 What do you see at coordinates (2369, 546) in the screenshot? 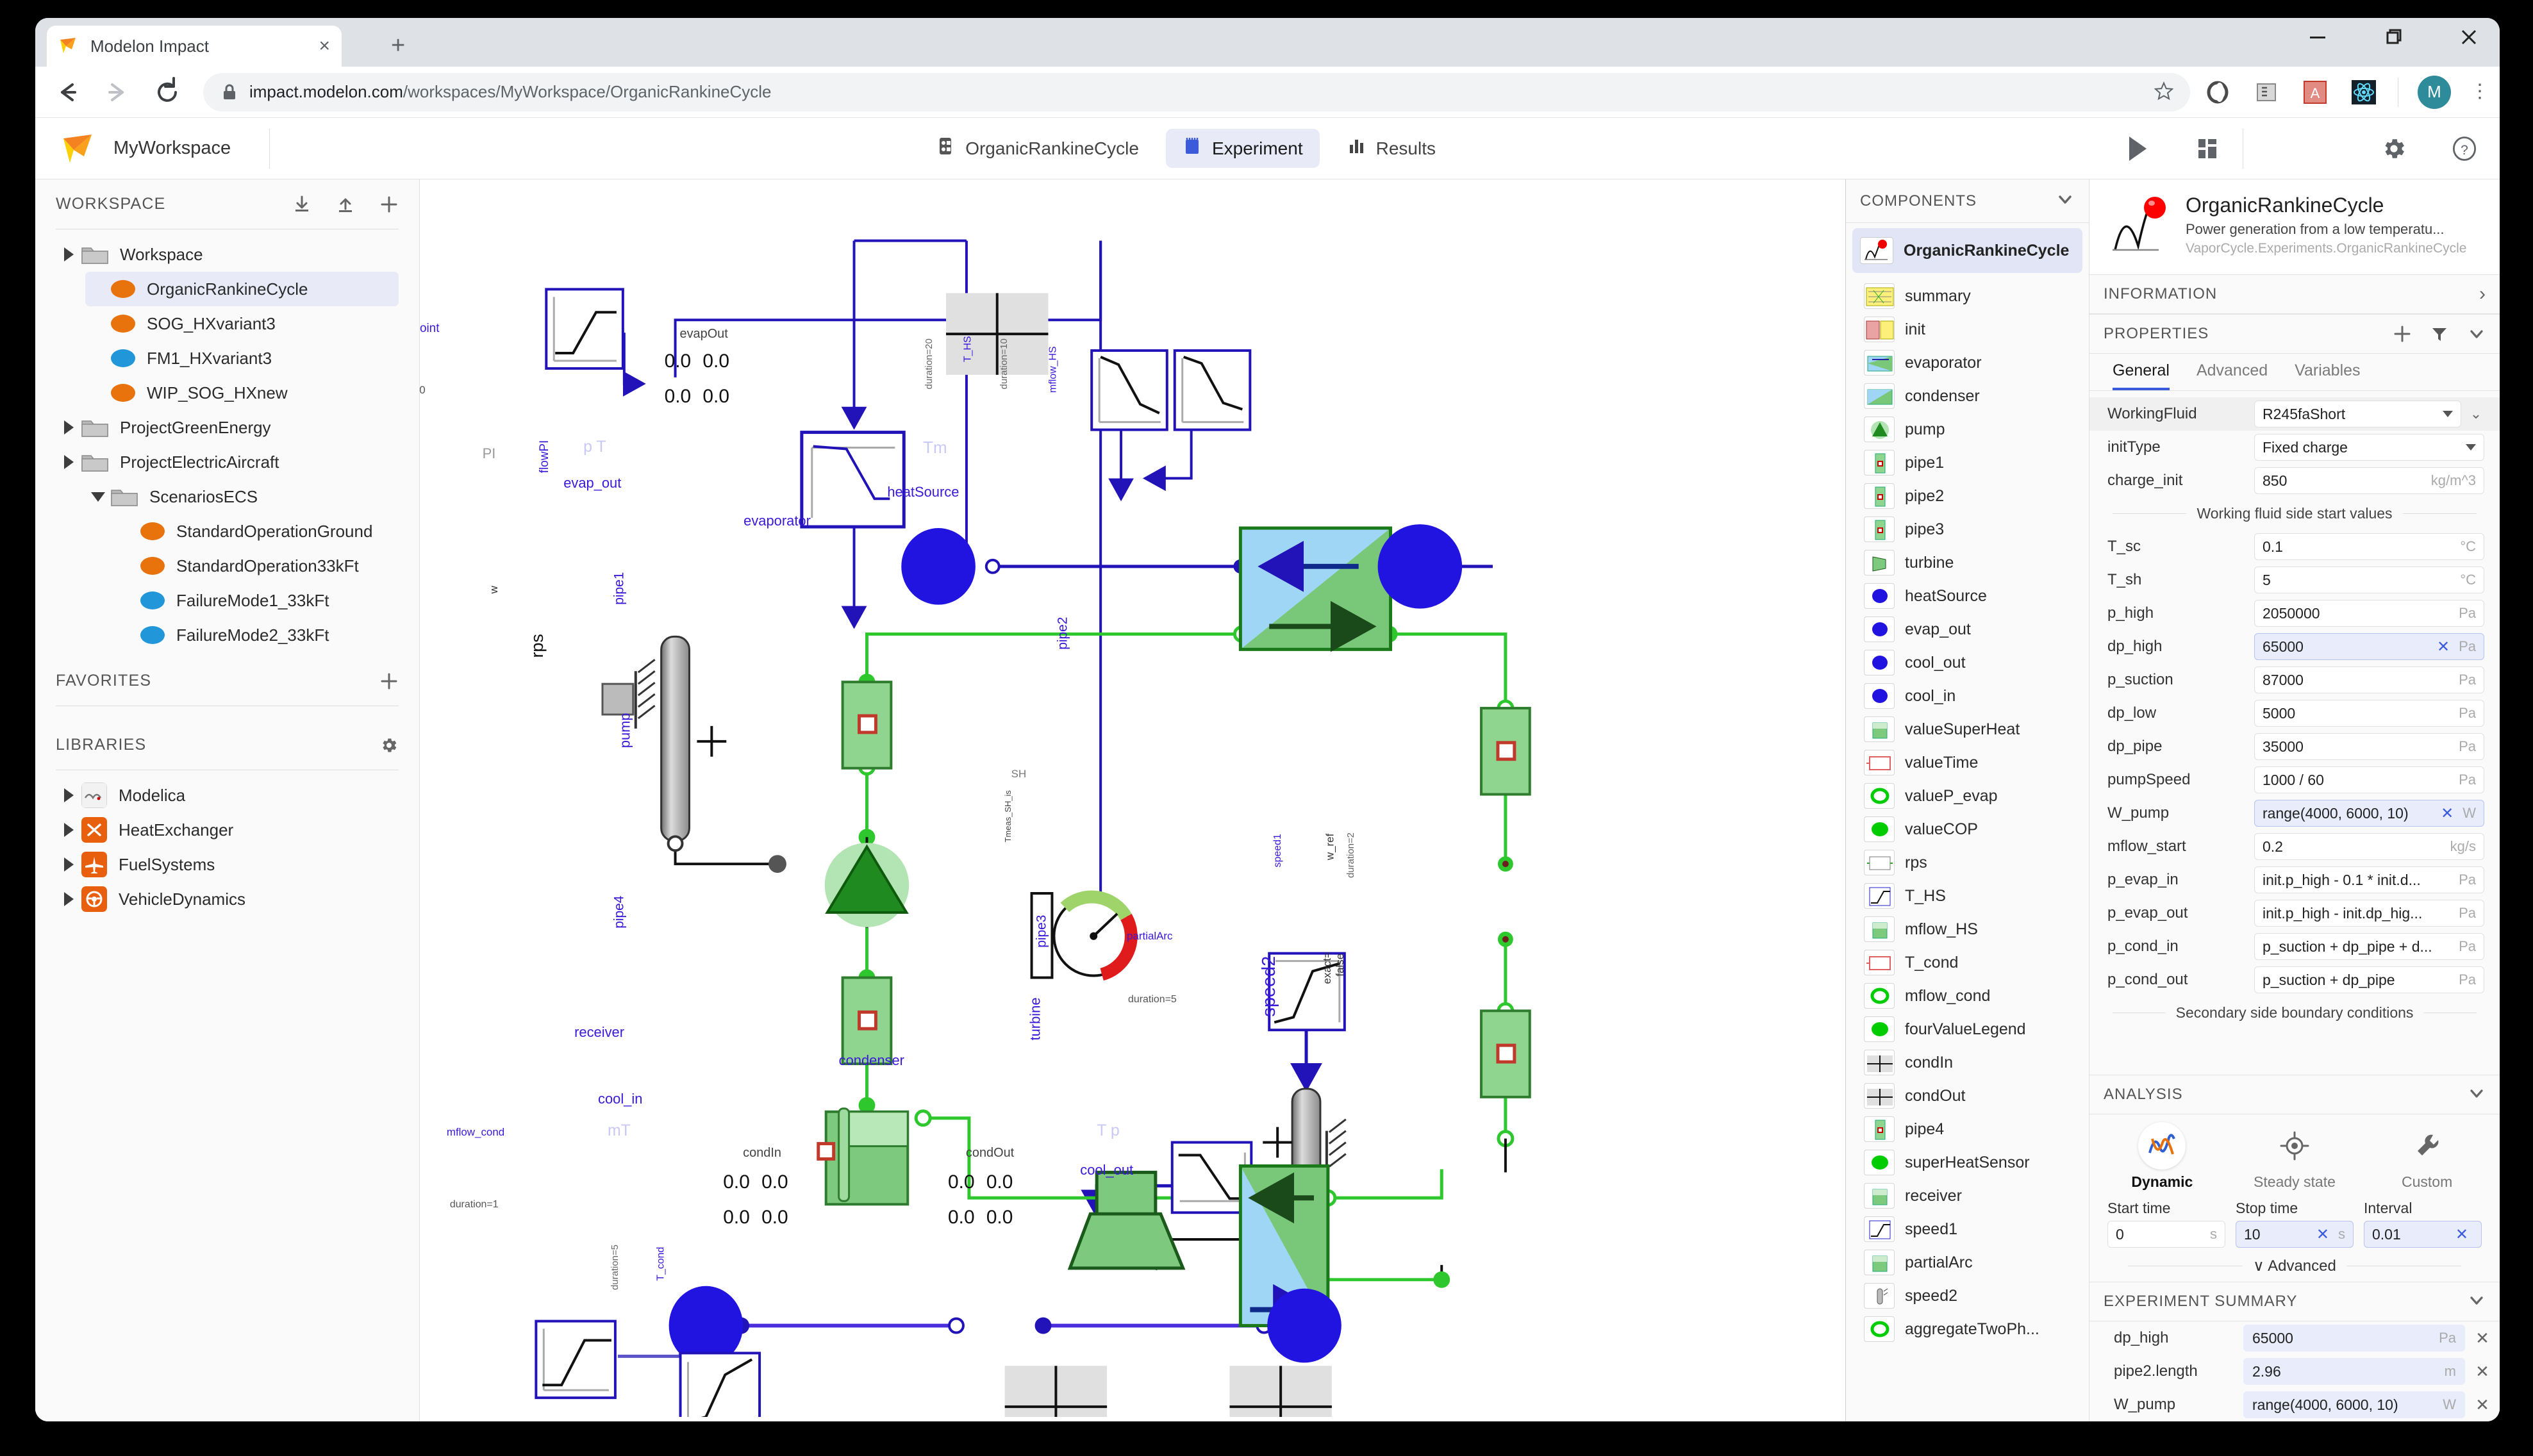
I see `property-value-input: 0.1 °C` at bounding box center [2369, 546].